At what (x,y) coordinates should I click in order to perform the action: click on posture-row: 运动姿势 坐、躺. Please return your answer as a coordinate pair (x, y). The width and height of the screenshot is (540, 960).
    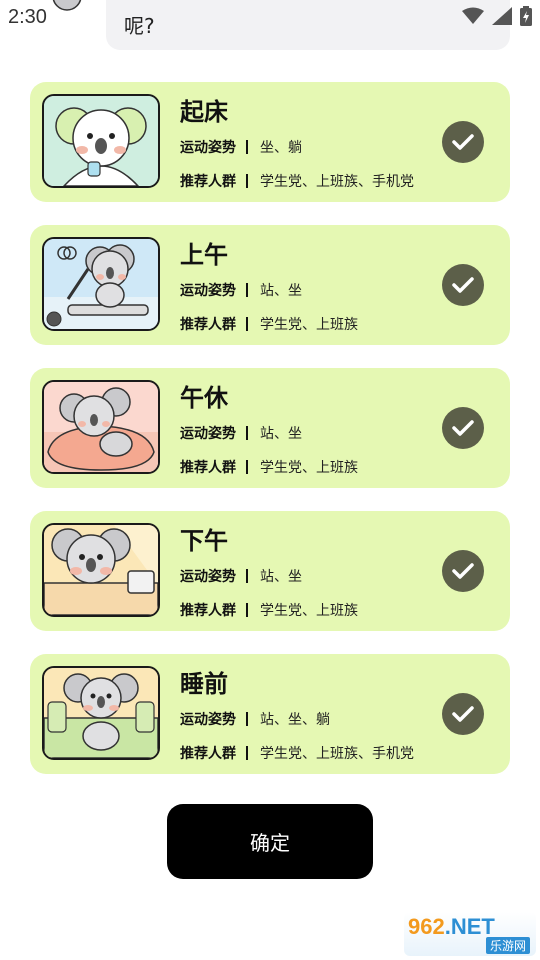
    Looking at the image, I should click on (241, 147).